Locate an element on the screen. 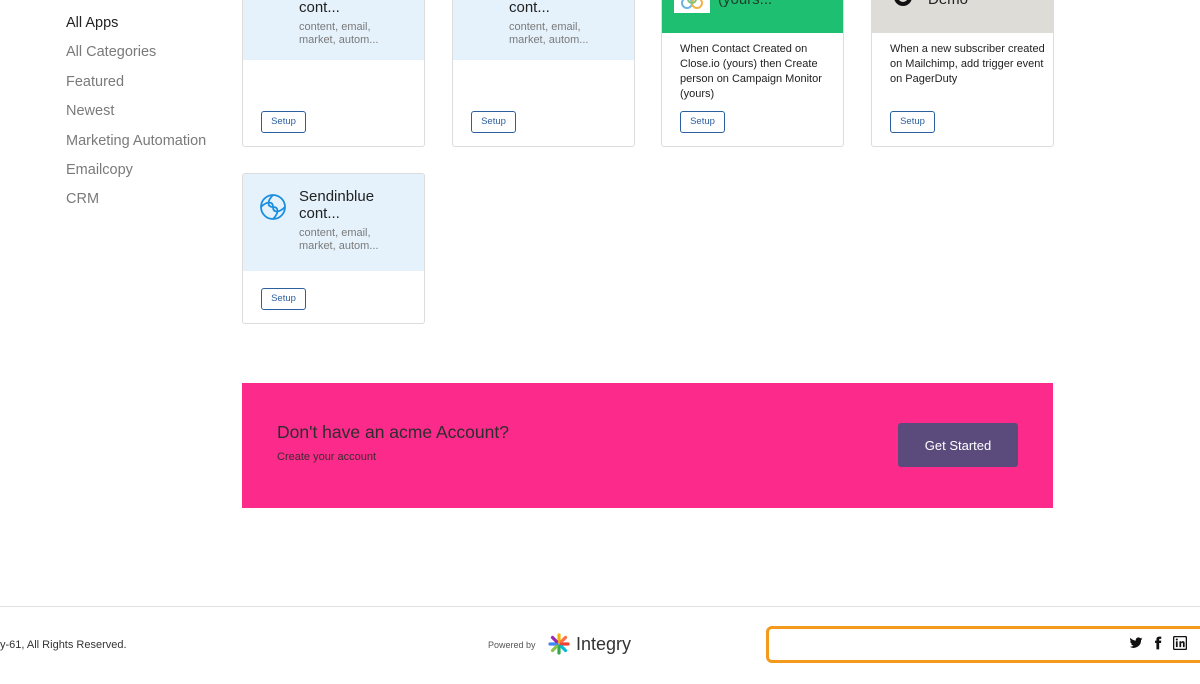 This screenshot has width=1200, height=684. banner-subtitle: Create your account is located at coordinates (327, 457).